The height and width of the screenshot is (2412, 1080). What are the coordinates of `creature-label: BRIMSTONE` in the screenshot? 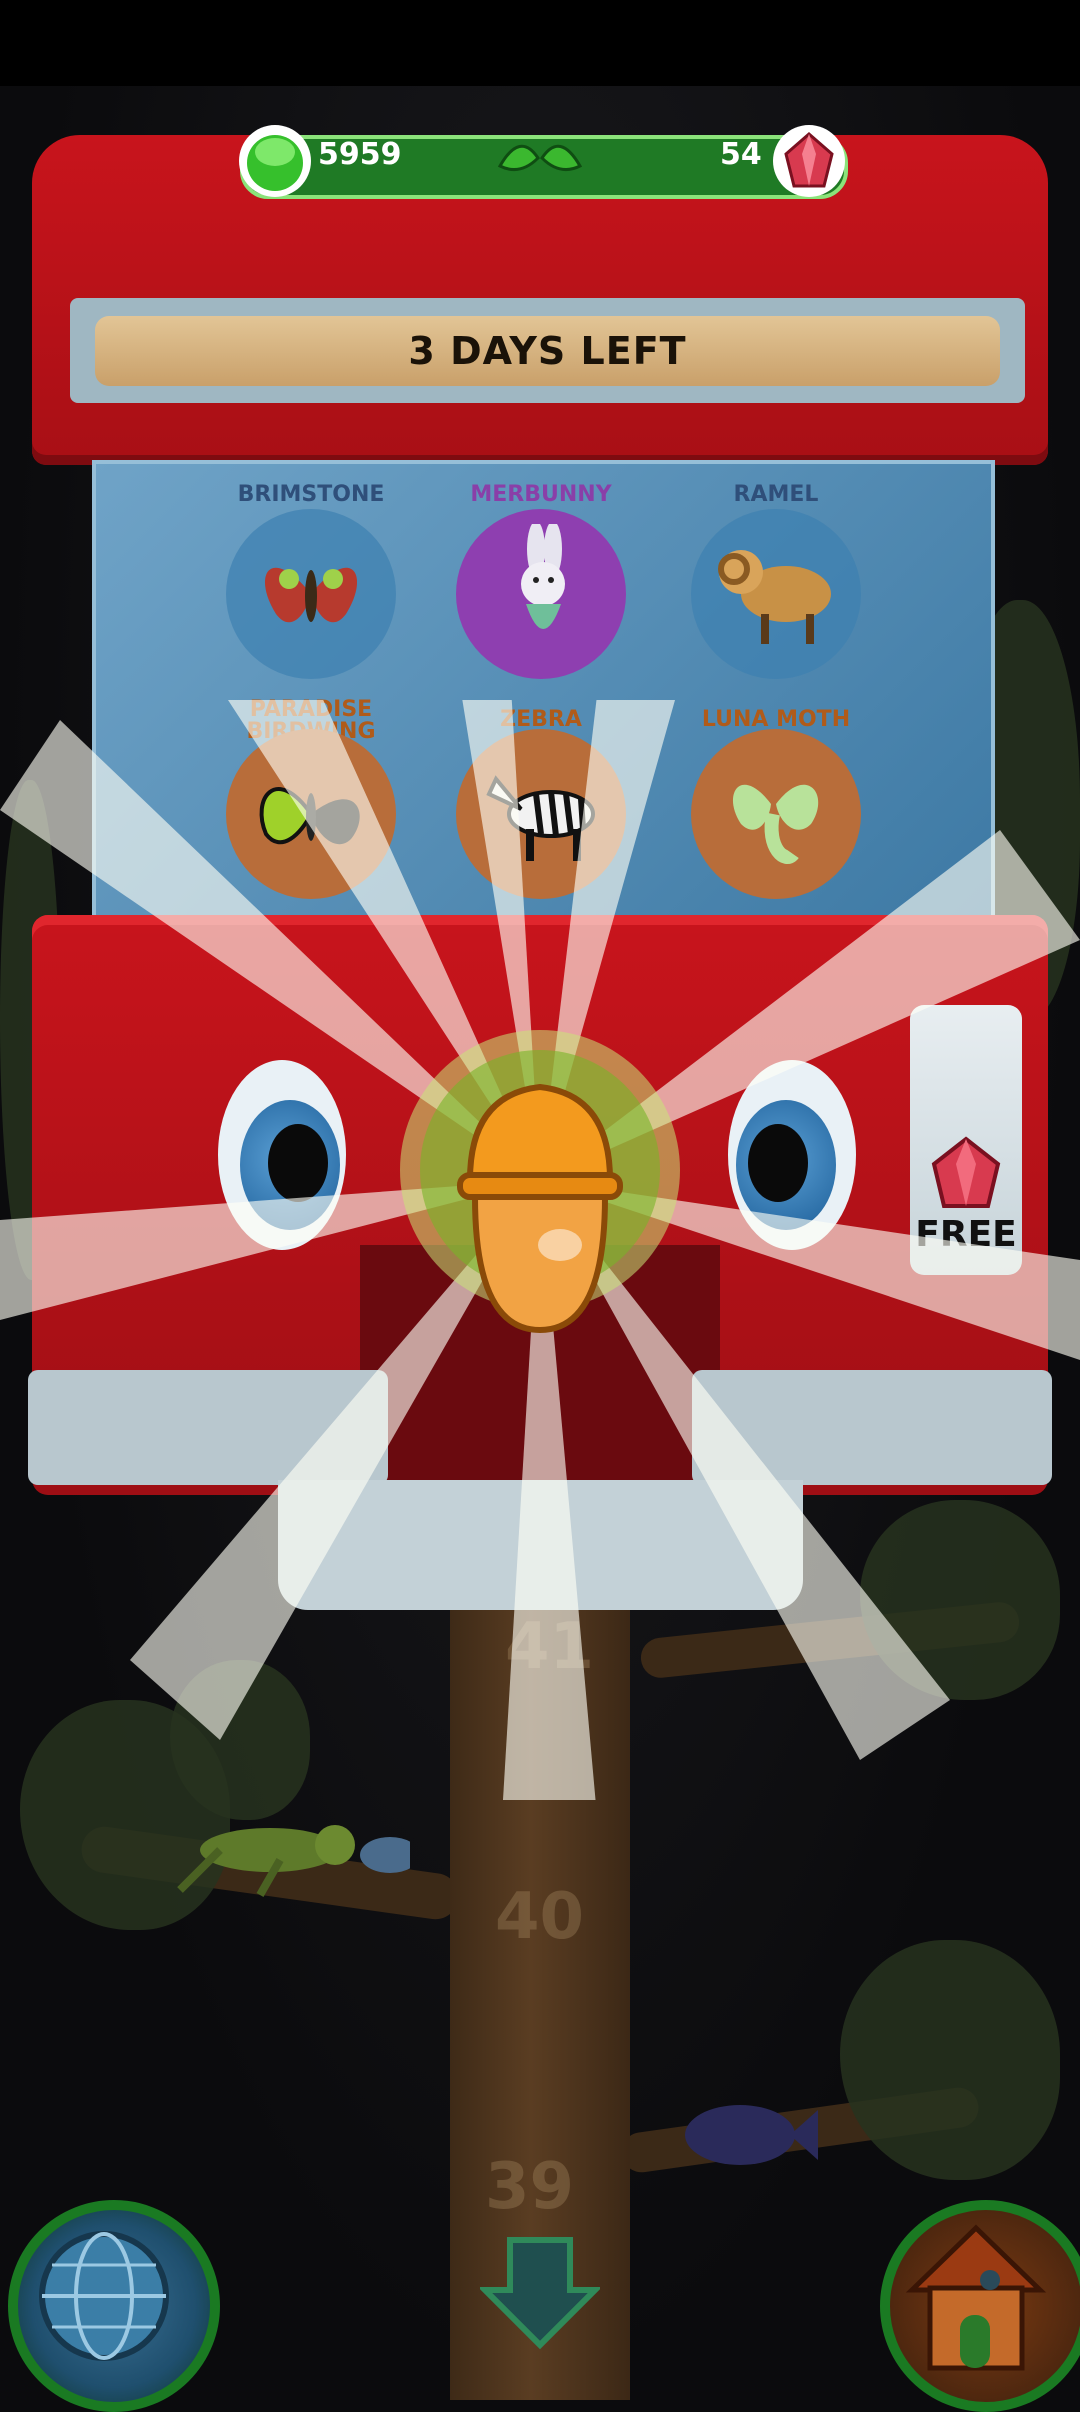 It's located at (311, 494).